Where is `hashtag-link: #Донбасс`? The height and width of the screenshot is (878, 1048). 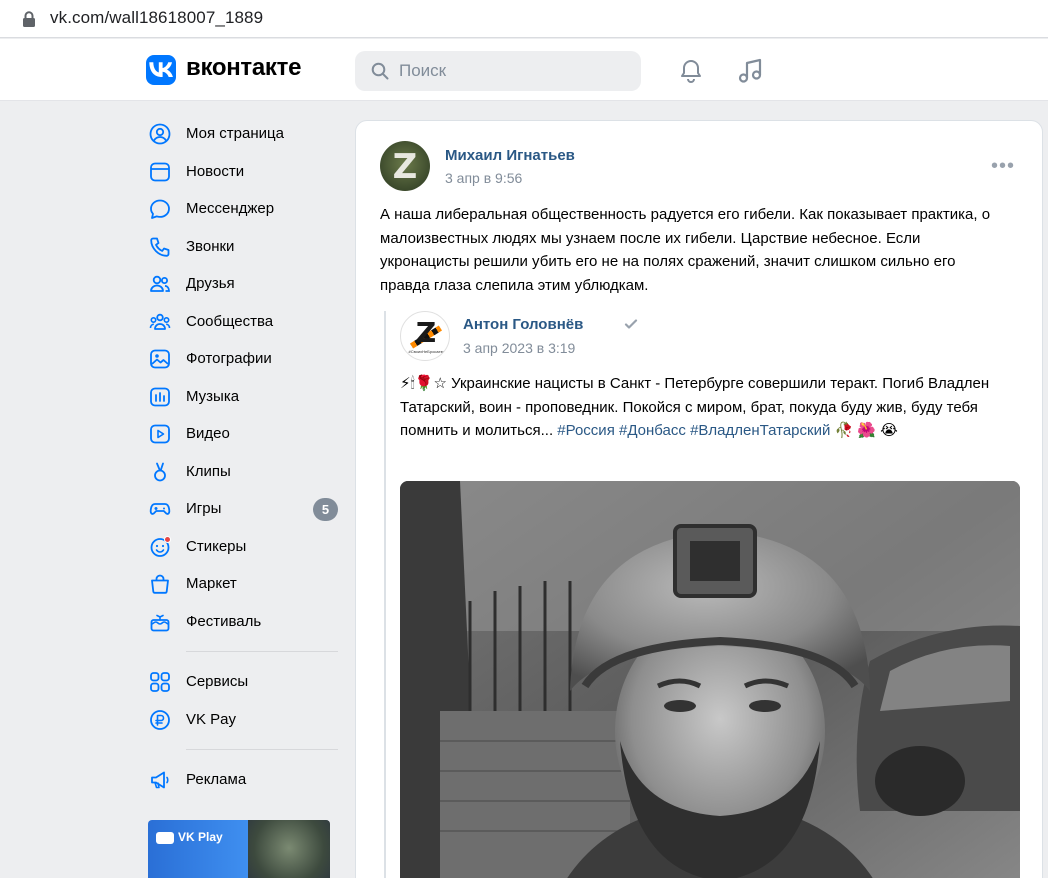 hashtag-link: #Донбасс is located at coordinates (652, 430).